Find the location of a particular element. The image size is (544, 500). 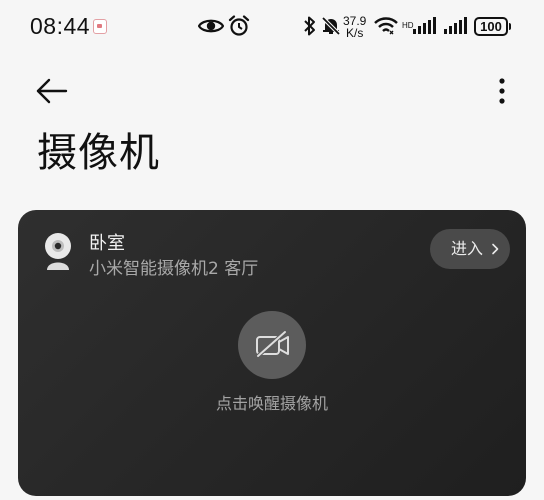

status-time: 08:44 is located at coordinates (60, 26).